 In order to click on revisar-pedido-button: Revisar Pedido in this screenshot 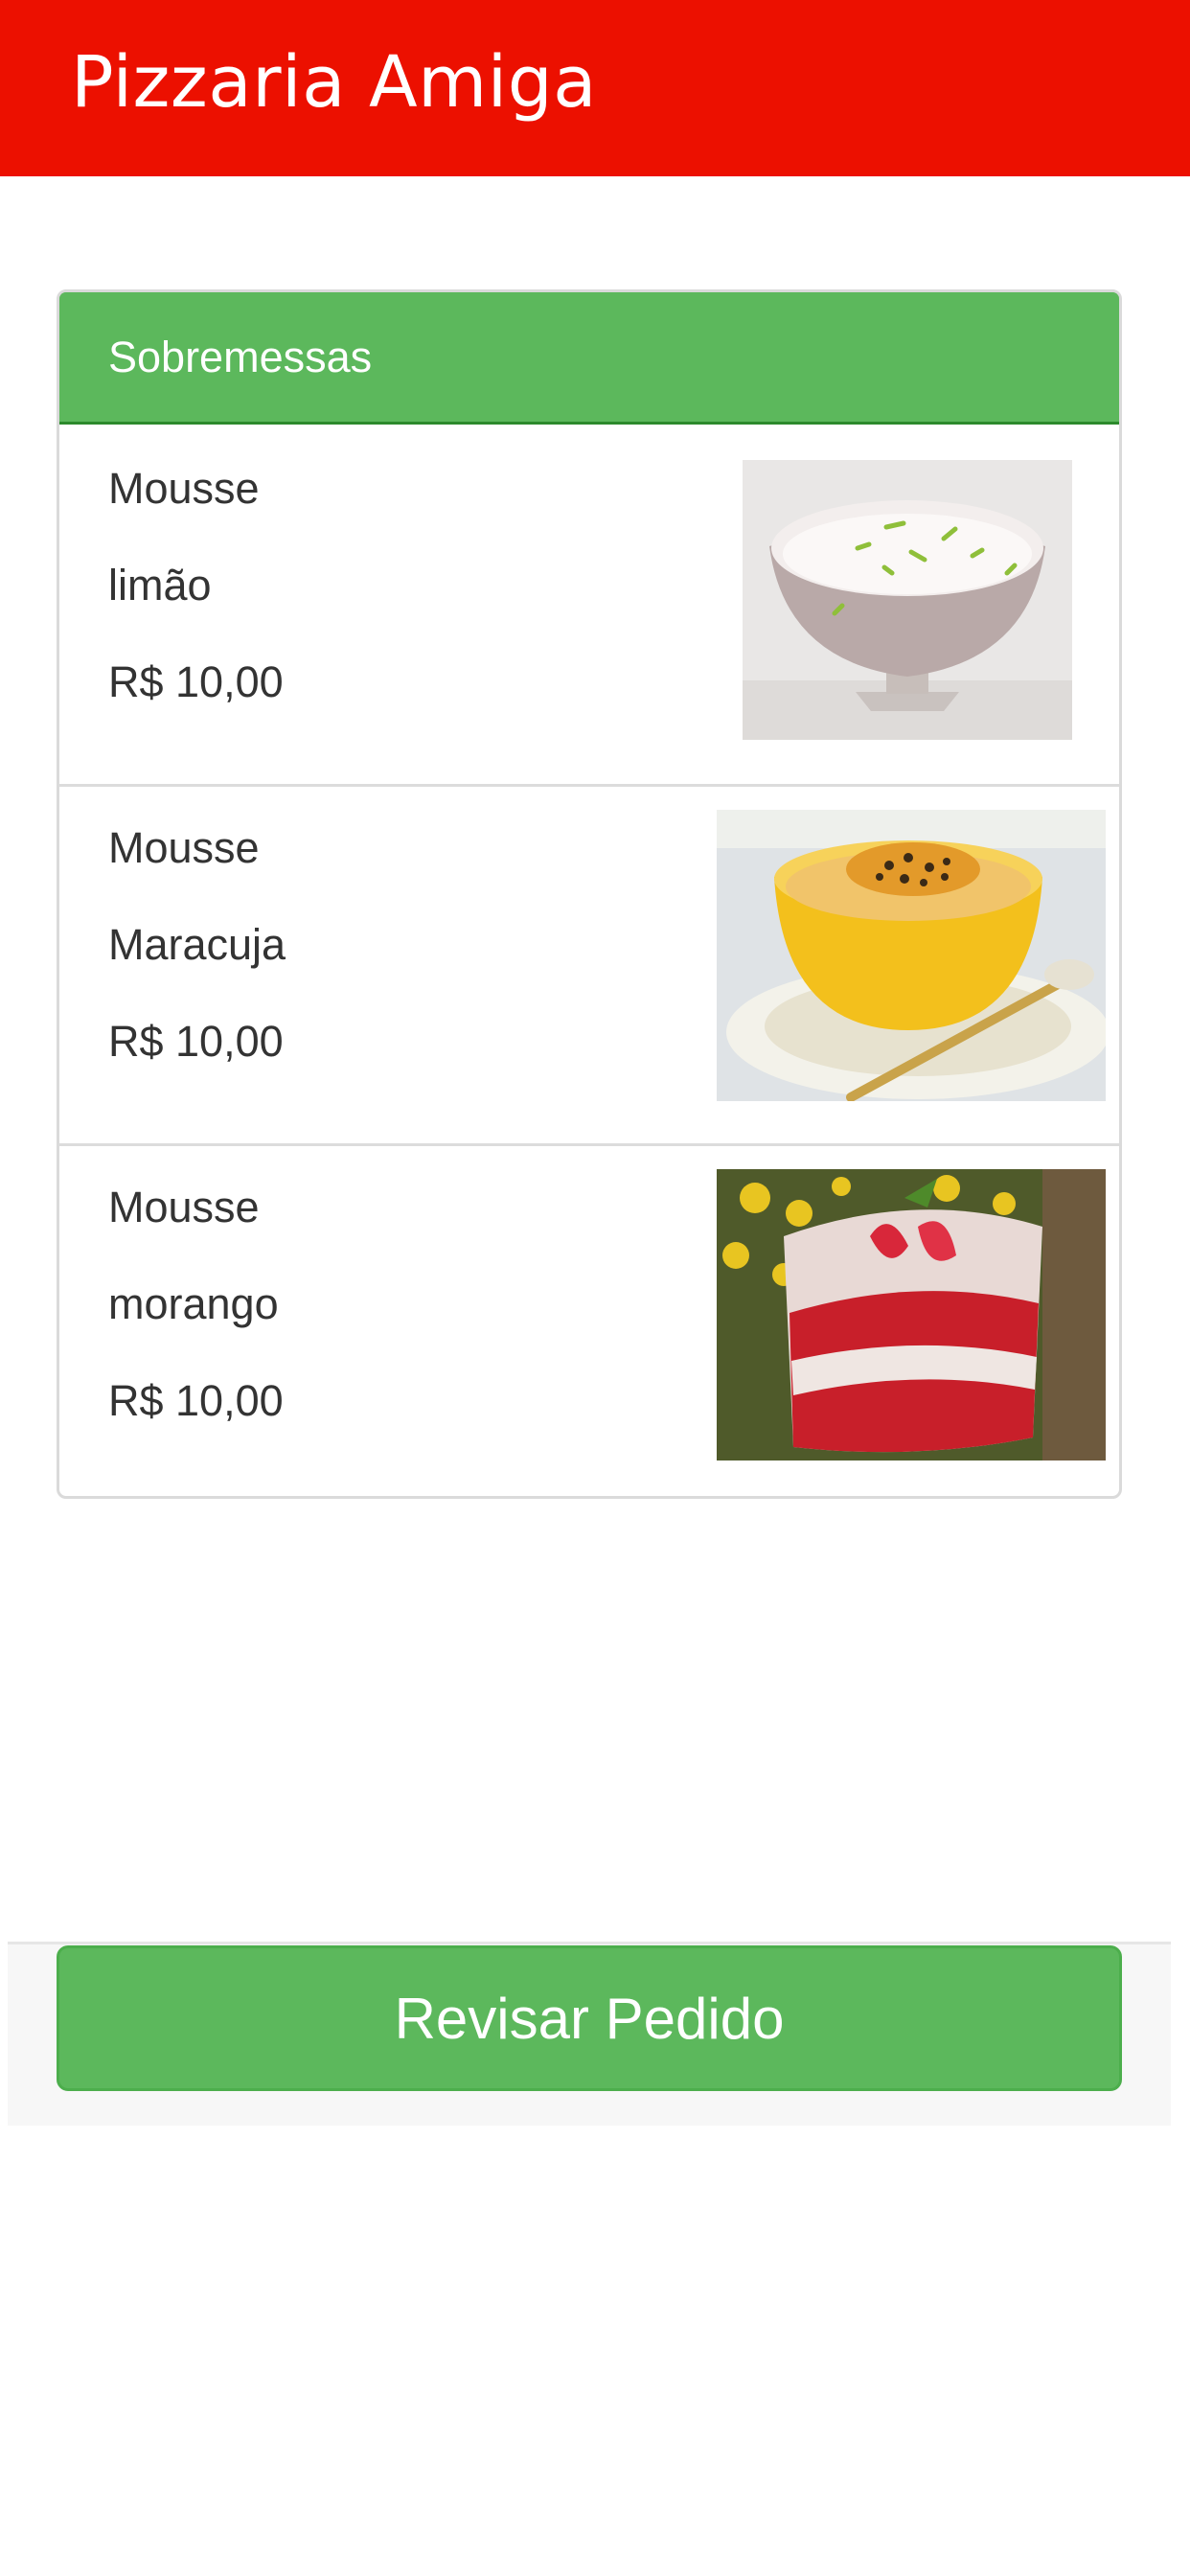, I will do `click(590, 2018)`.